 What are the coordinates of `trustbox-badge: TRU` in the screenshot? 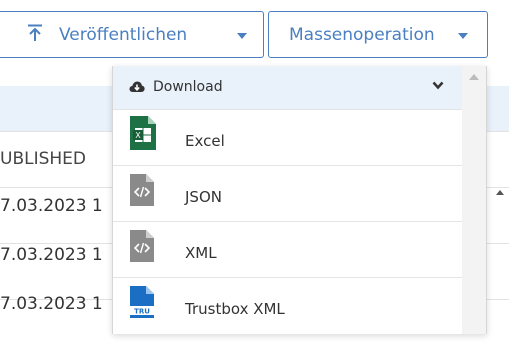 It's located at (142, 312).